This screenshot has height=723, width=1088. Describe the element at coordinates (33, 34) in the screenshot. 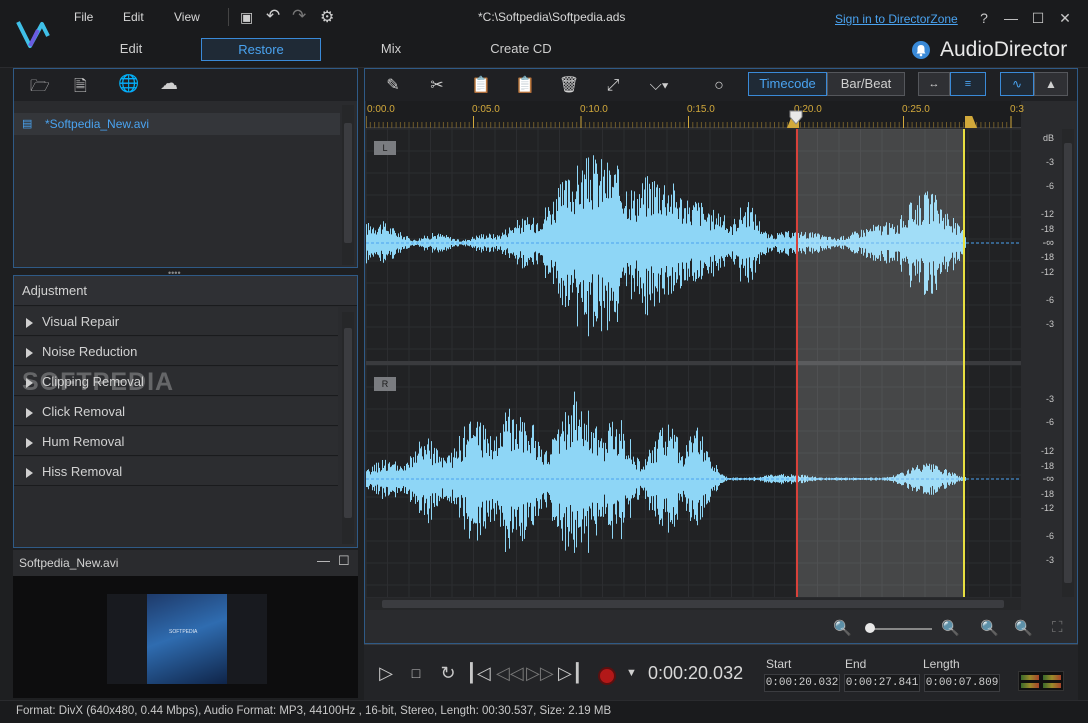

I see `app-logo-icon` at that location.